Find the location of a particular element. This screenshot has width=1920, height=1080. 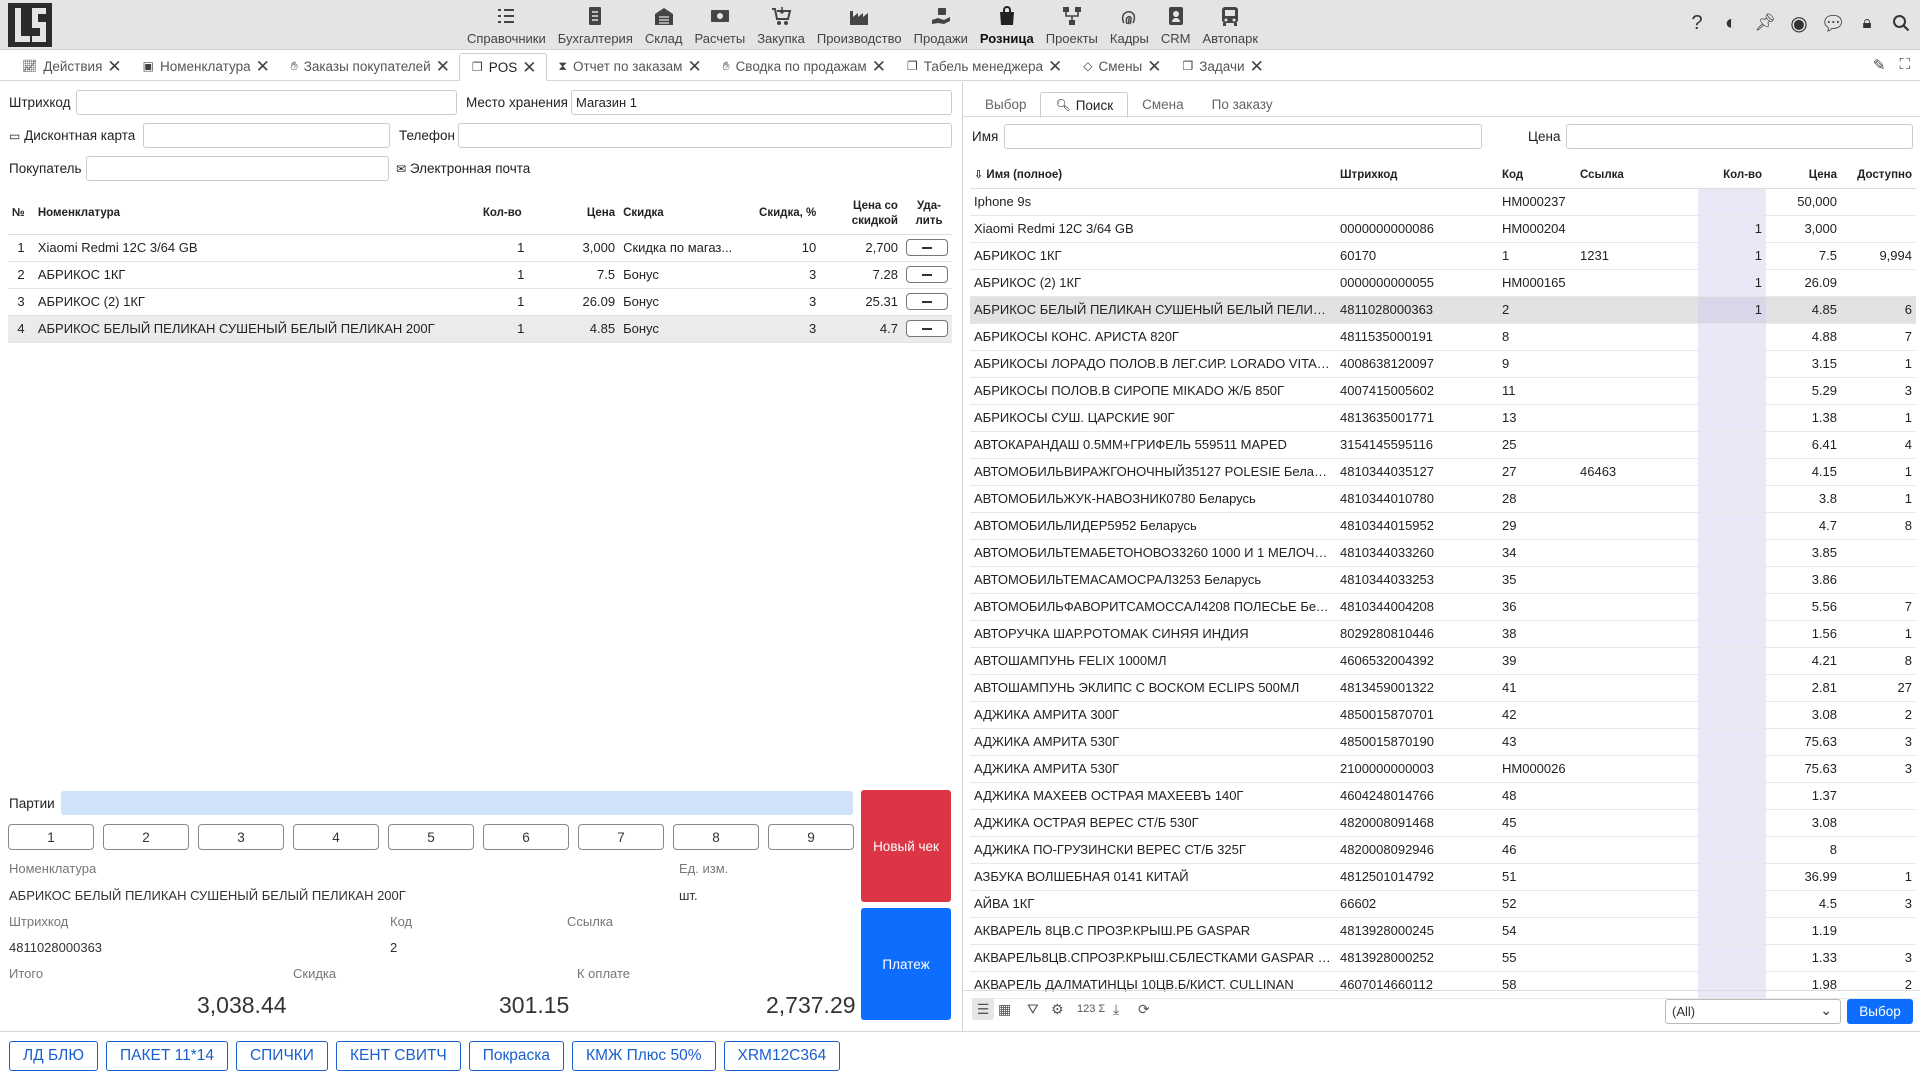

numpad-button-1: 1 is located at coordinates (51, 837).